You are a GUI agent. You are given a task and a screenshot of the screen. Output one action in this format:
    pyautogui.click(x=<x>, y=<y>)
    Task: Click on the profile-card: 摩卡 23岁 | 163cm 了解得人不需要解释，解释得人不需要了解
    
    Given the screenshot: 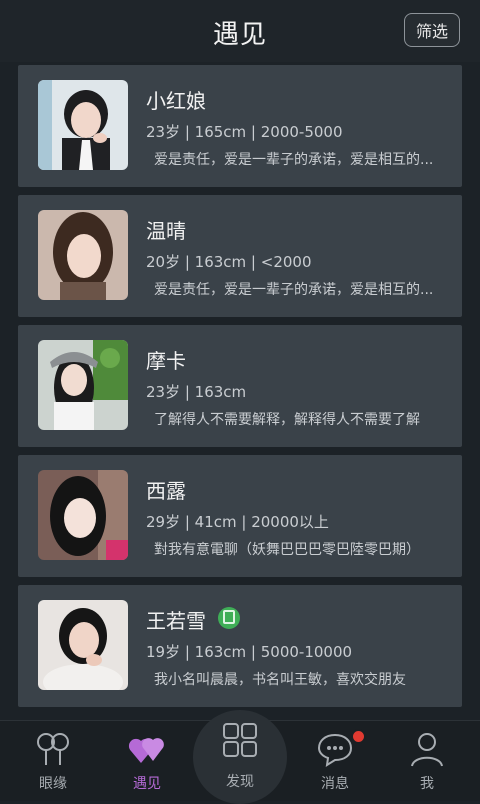 What is the action you would take?
    pyautogui.click(x=240, y=386)
    